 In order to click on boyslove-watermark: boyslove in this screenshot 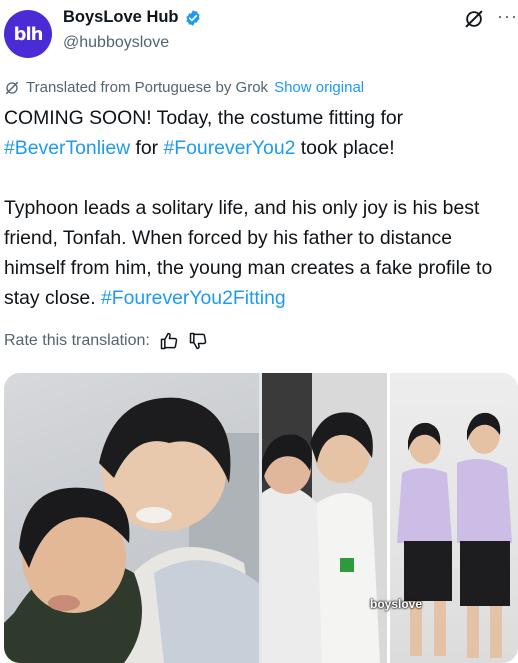, I will do `click(396, 604)`.